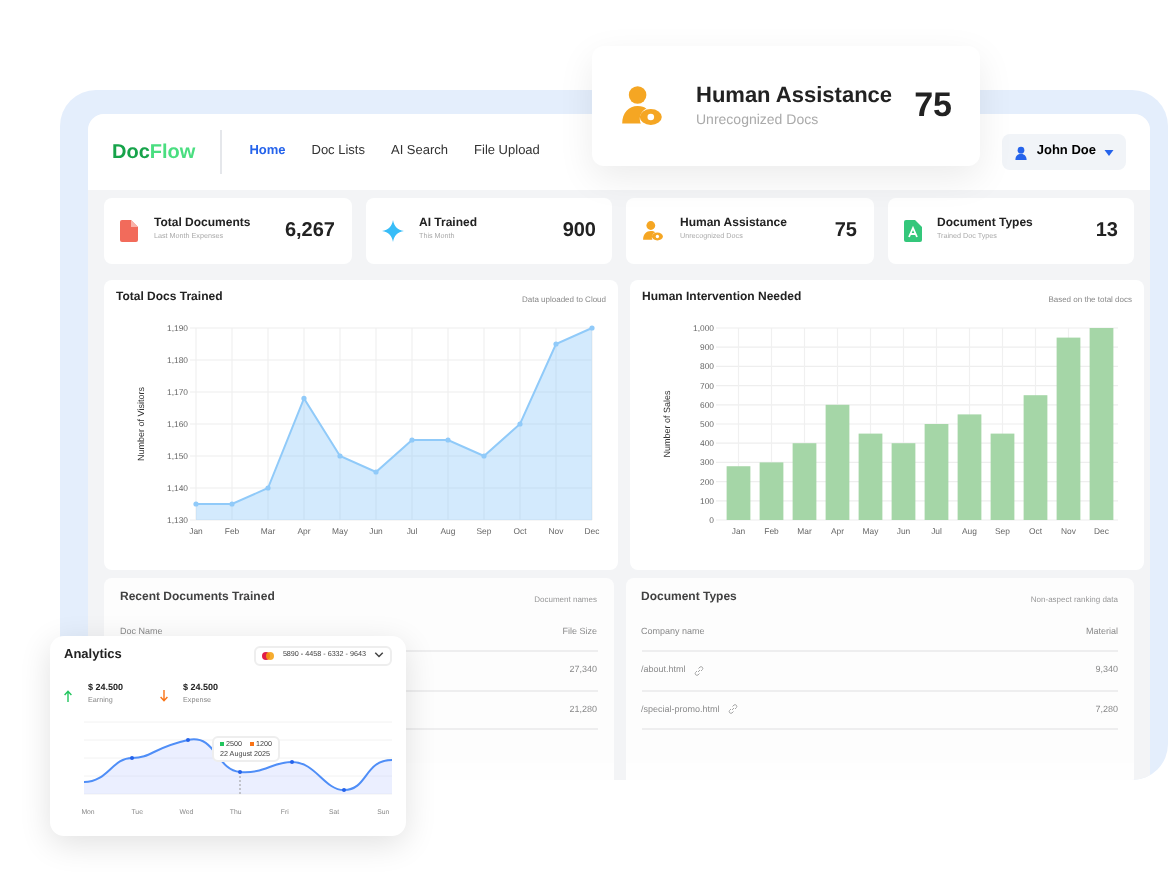 The image size is (1168, 892). Describe the element at coordinates (795, 96) in the screenshot. I see `card-title: Human Assistance` at that location.